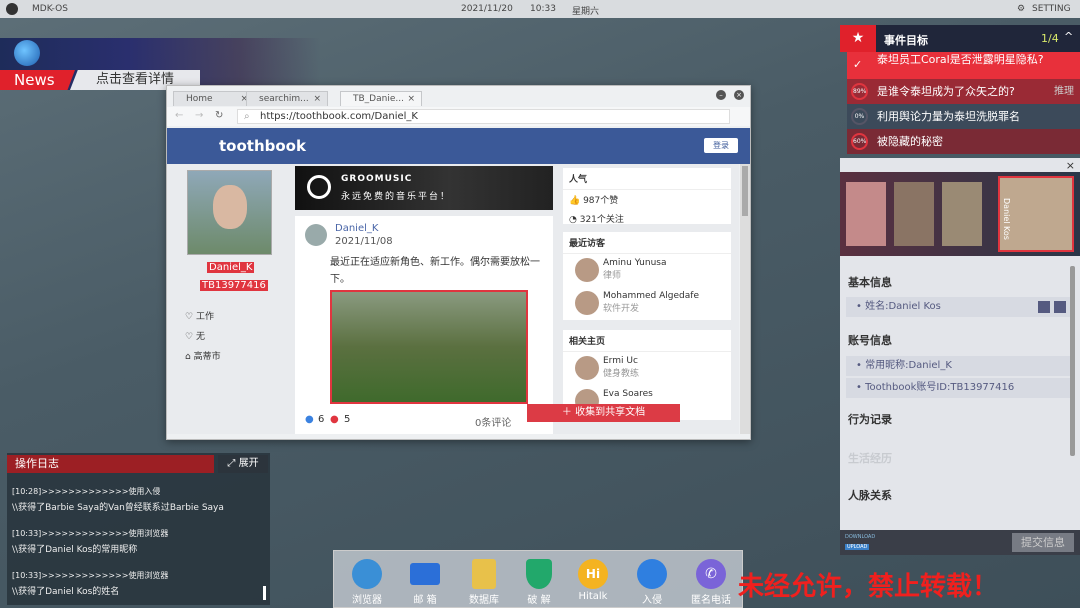 The height and width of the screenshot is (608, 1080). I want to click on tab-search: searchim... ×, so click(287, 98).